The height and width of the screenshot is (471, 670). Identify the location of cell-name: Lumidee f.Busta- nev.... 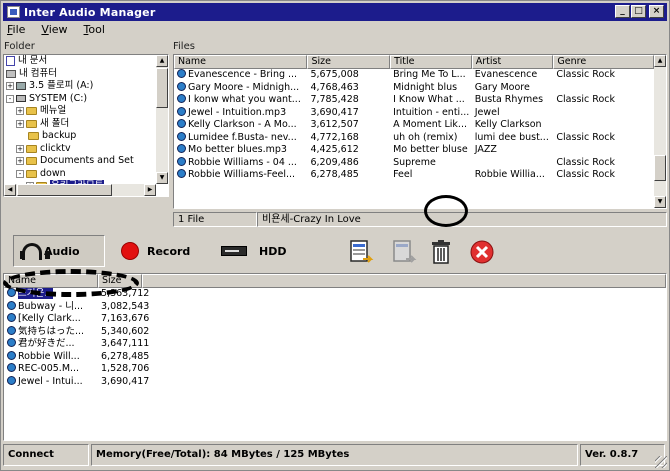
(240, 138).